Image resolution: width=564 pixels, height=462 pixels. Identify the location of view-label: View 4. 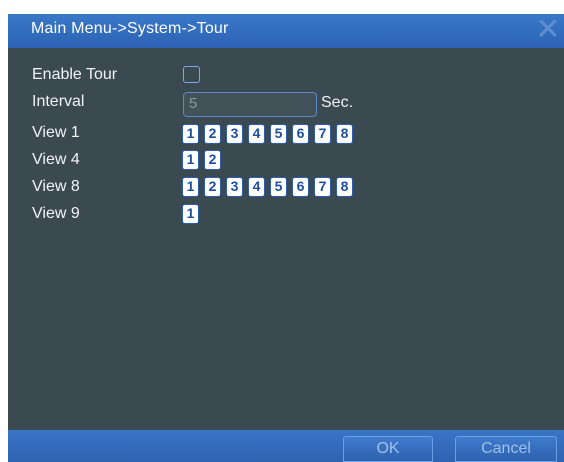
(56, 159).